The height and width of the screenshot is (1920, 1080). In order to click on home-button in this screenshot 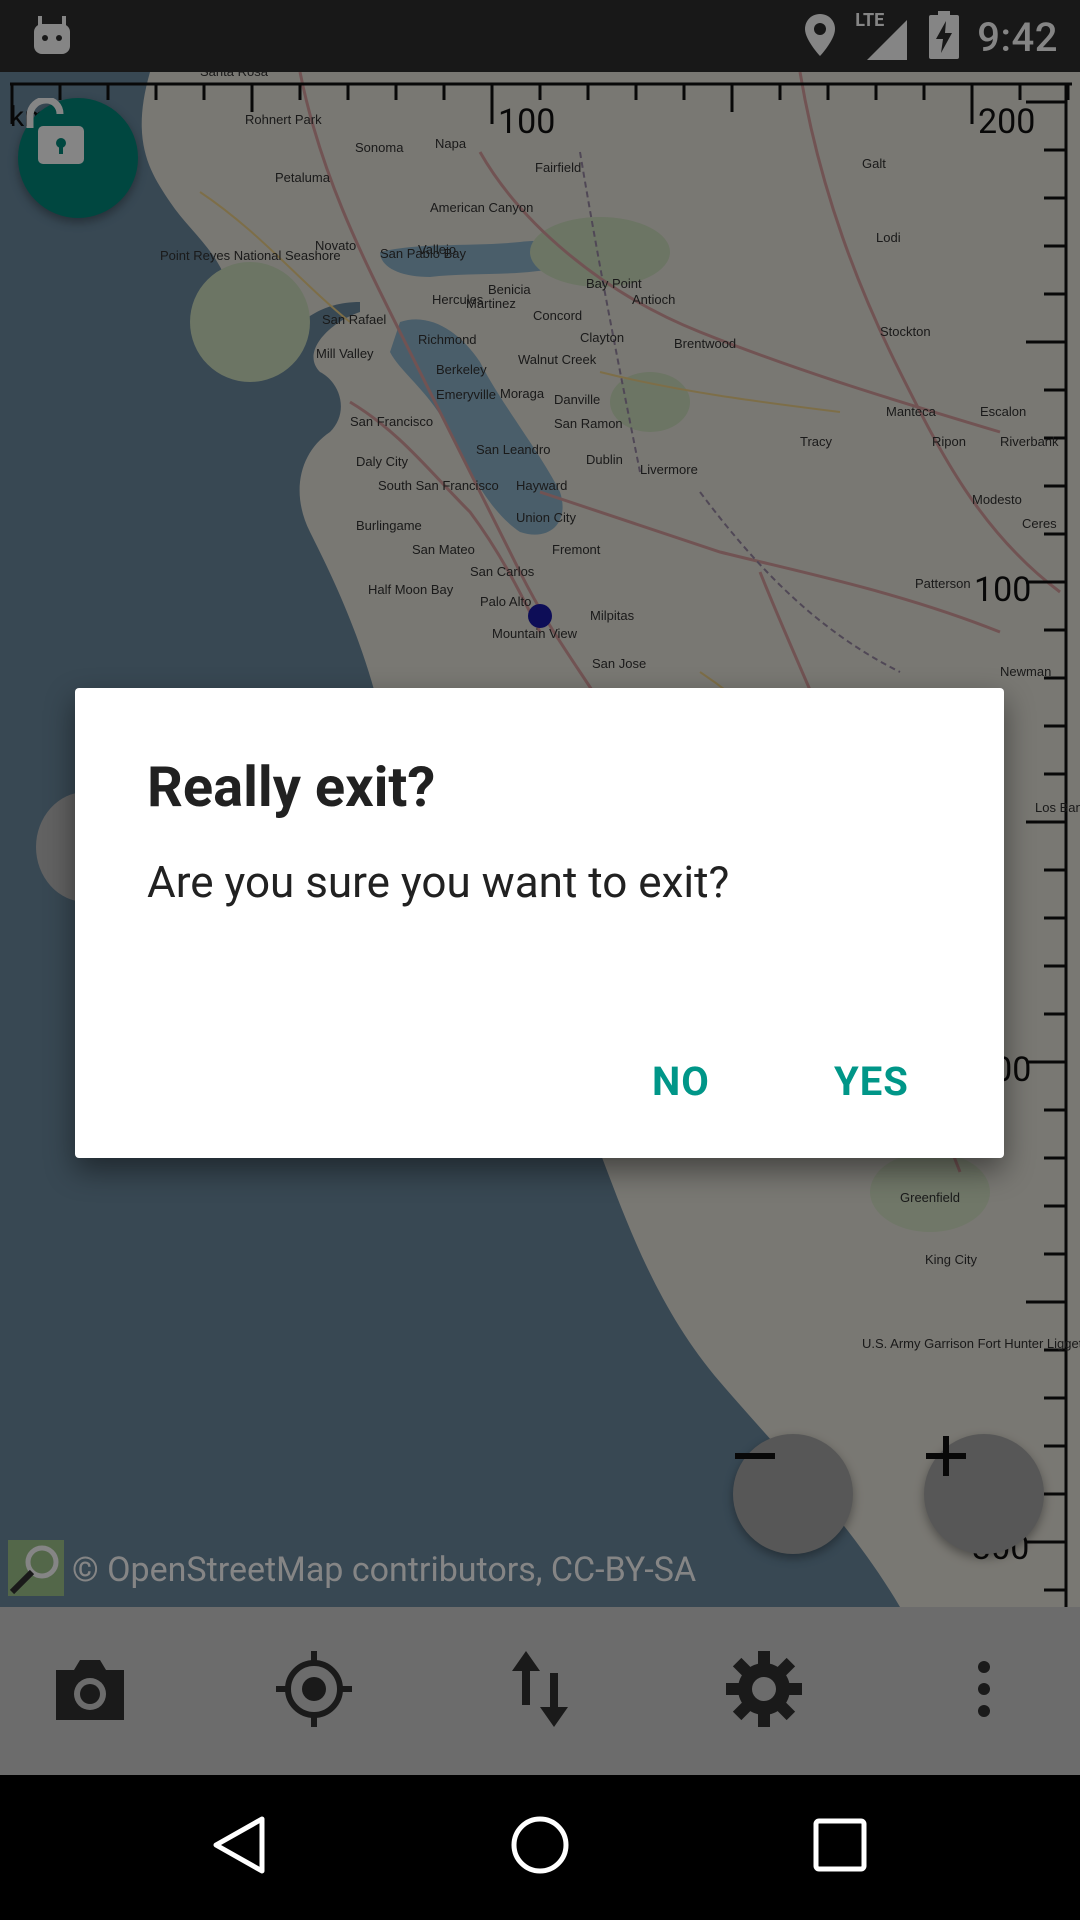, I will do `click(540, 1847)`.